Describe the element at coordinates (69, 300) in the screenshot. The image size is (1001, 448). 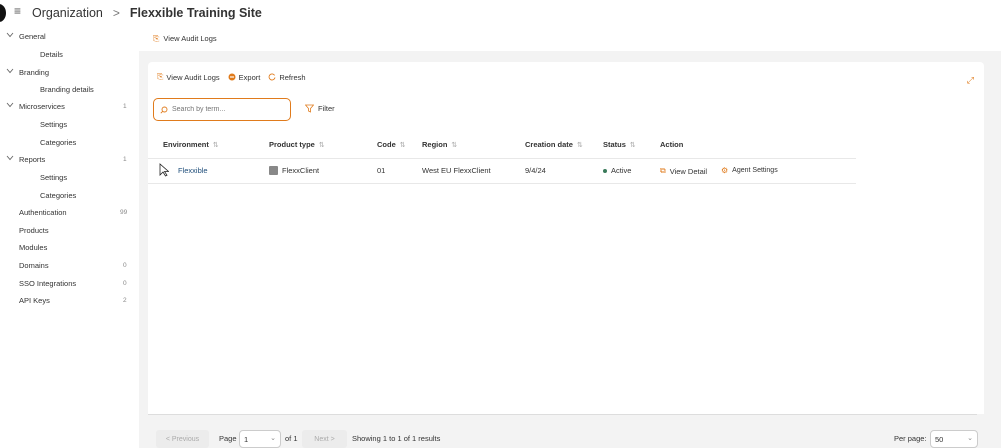
I see `sidebar-item-api-keys: API Keys 2` at that location.